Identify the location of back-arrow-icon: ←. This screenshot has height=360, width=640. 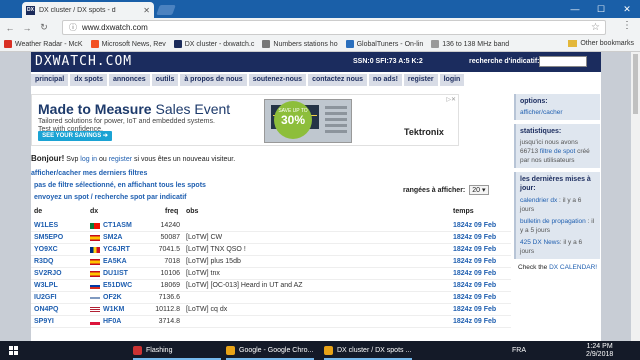
(10, 28).